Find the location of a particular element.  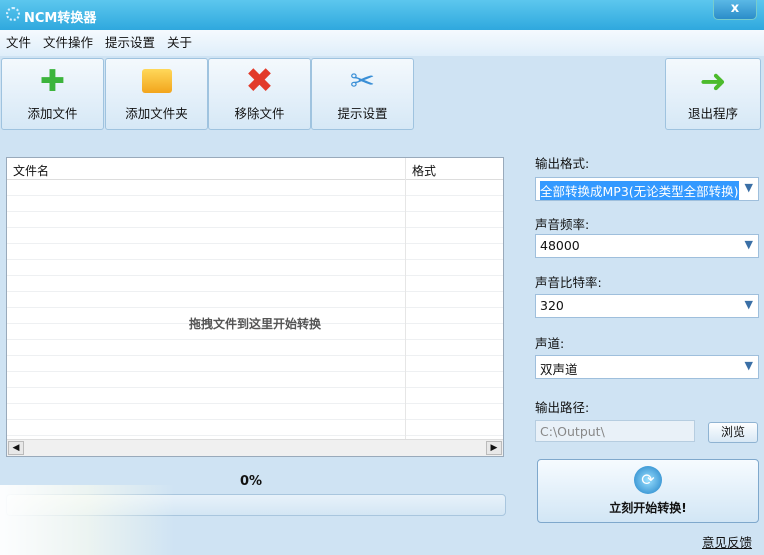

rate-select: 48000 ▼ is located at coordinates (647, 246).